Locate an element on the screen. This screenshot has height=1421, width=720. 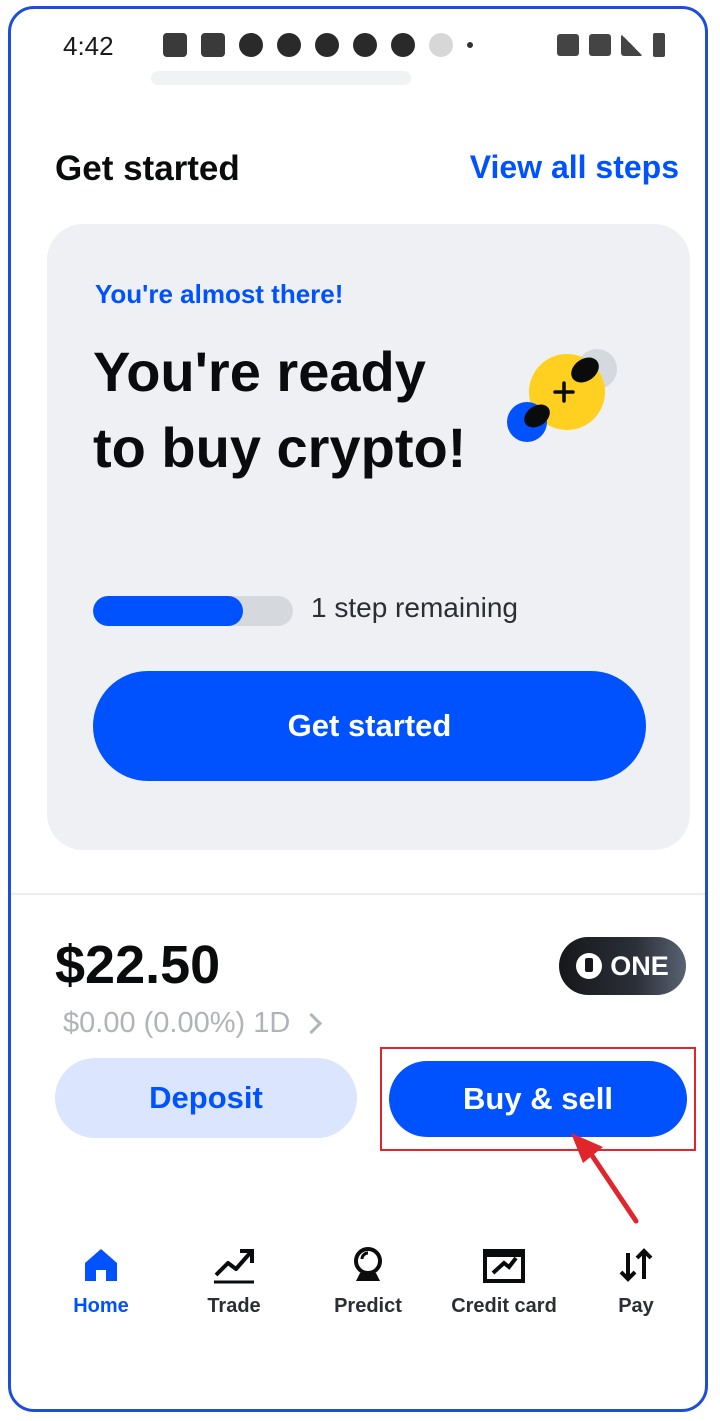
nav-label: Predict is located at coordinates (368, 1306).